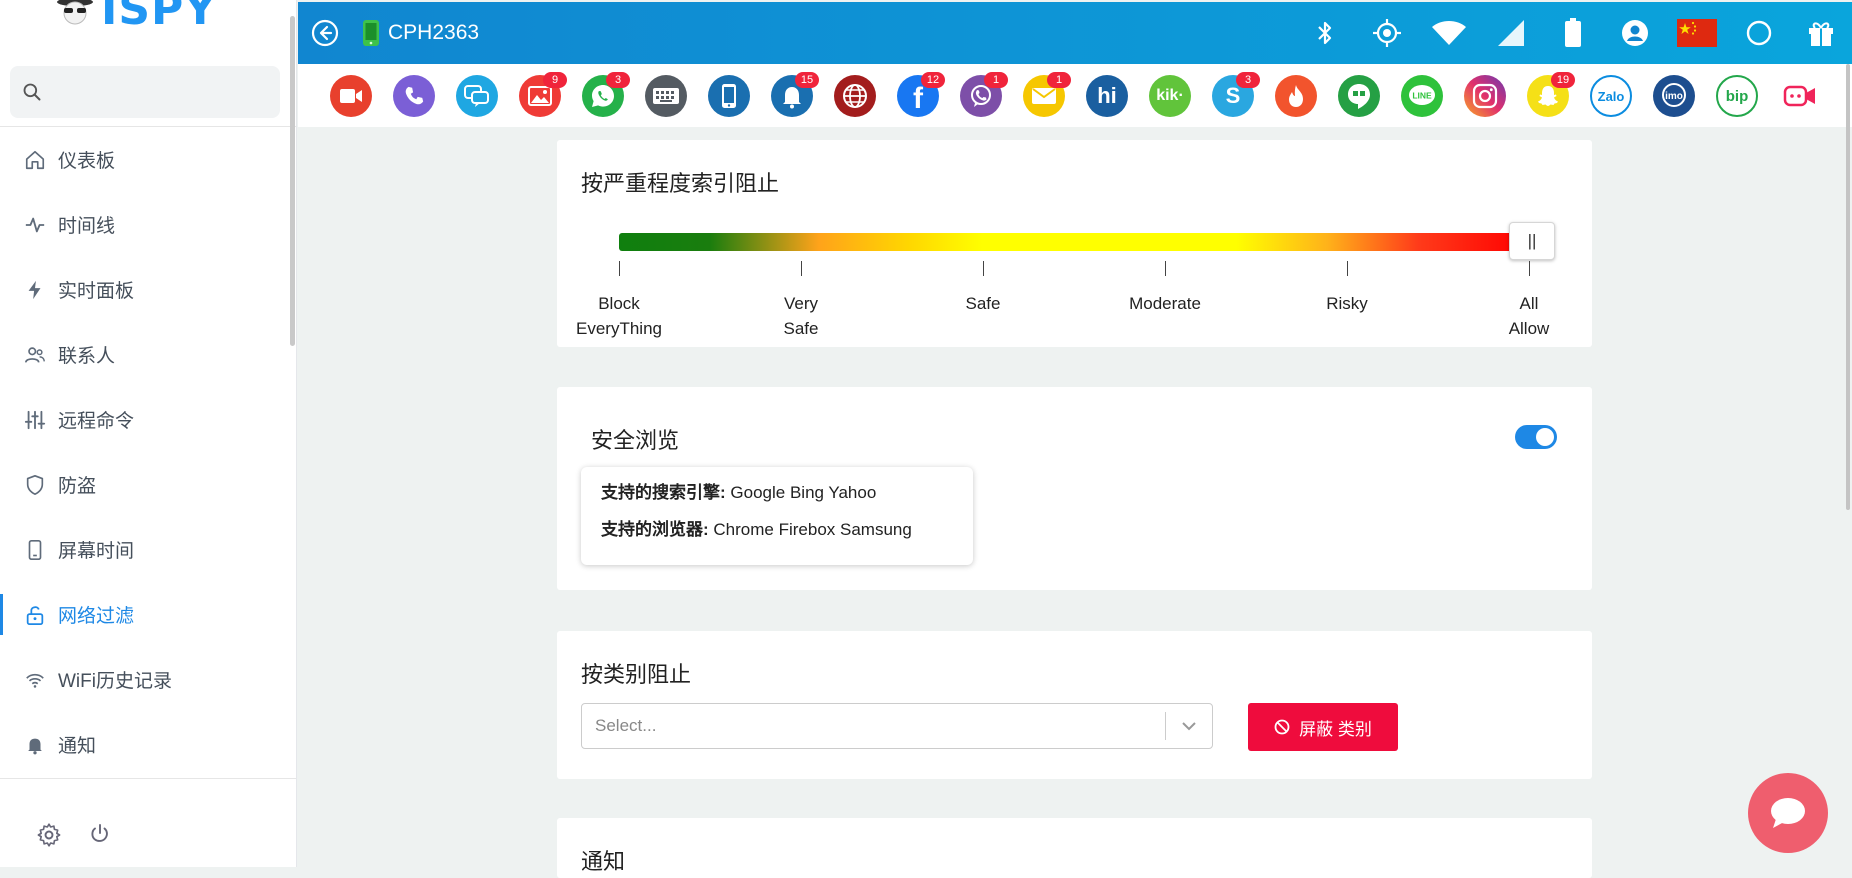 The width and height of the screenshot is (1852, 878). I want to click on smartphone-icon, so click(729, 96).